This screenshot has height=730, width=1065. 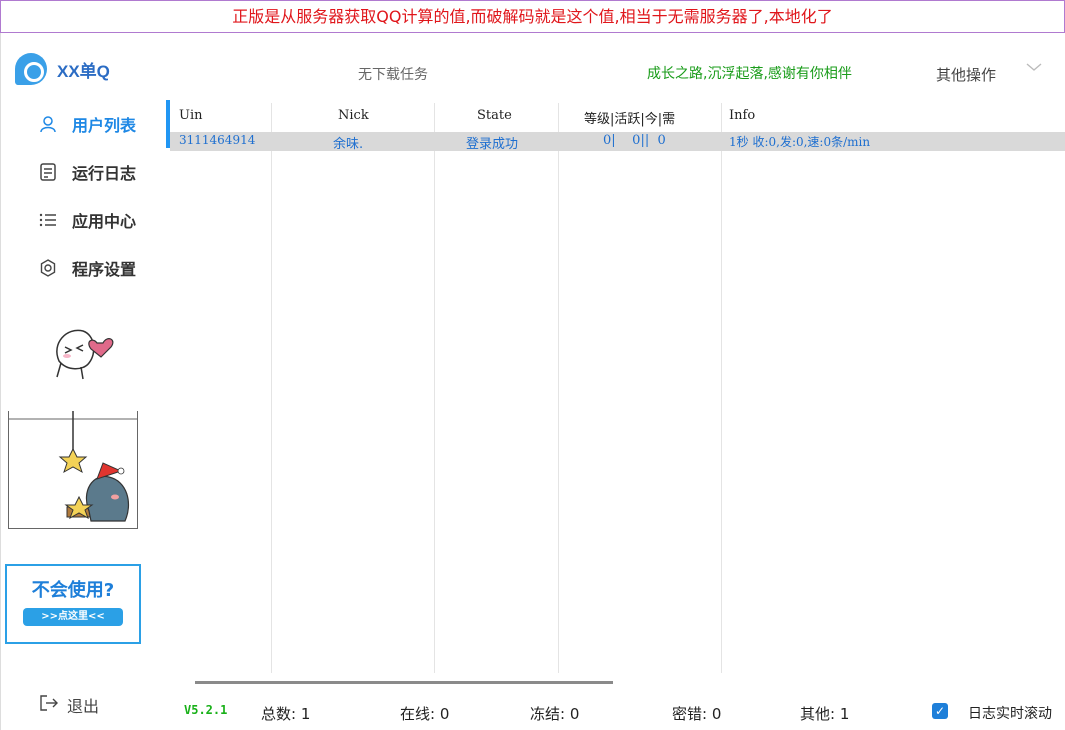 I want to click on sidebar-item-user-list: 用户列表, so click(x=86, y=124).